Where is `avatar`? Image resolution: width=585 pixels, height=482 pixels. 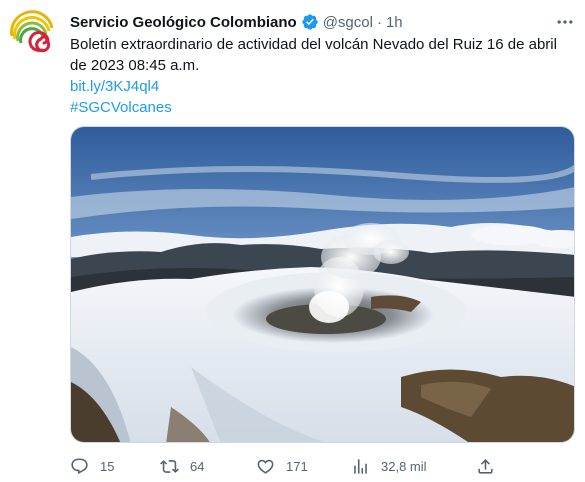
avatar is located at coordinates (34, 36).